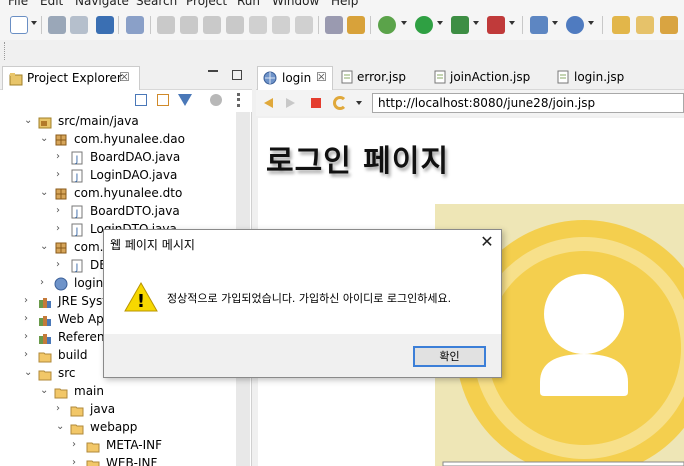 The height and width of the screenshot is (466, 684). What do you see at coordinates (387, 25) in the screenshot?
I see `debug-icon` at bounding box center [387, 25].